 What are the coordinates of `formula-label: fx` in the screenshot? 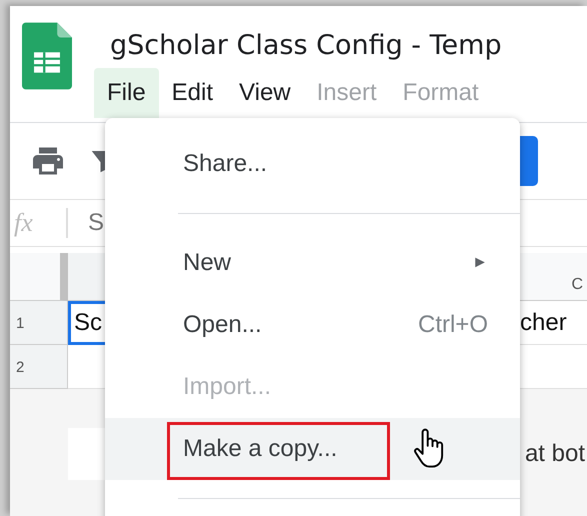 It's located at (39, 223).